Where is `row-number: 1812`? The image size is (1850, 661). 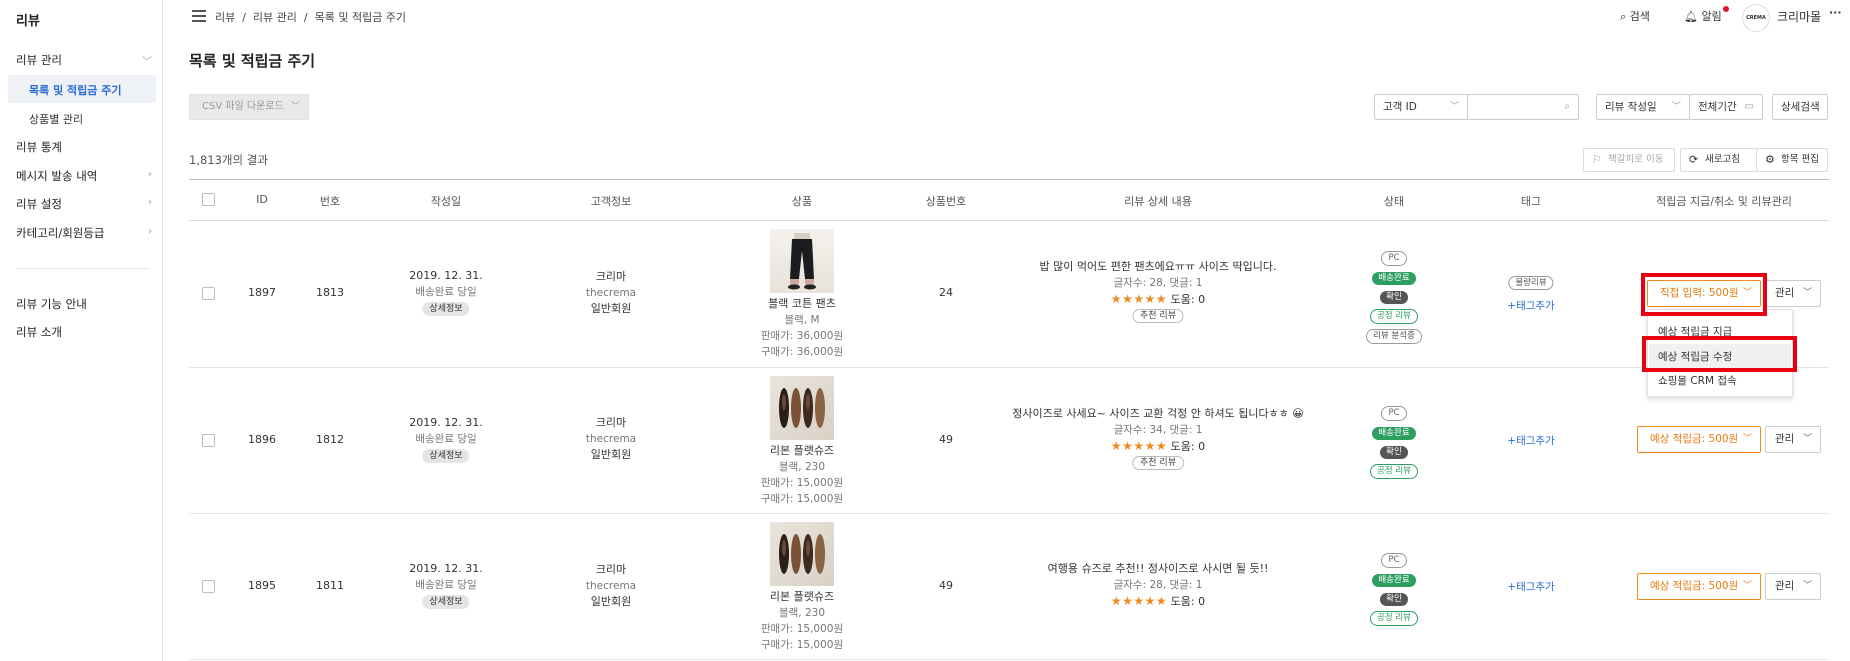 row-number: 1812 is located at coordinates (330, 439).